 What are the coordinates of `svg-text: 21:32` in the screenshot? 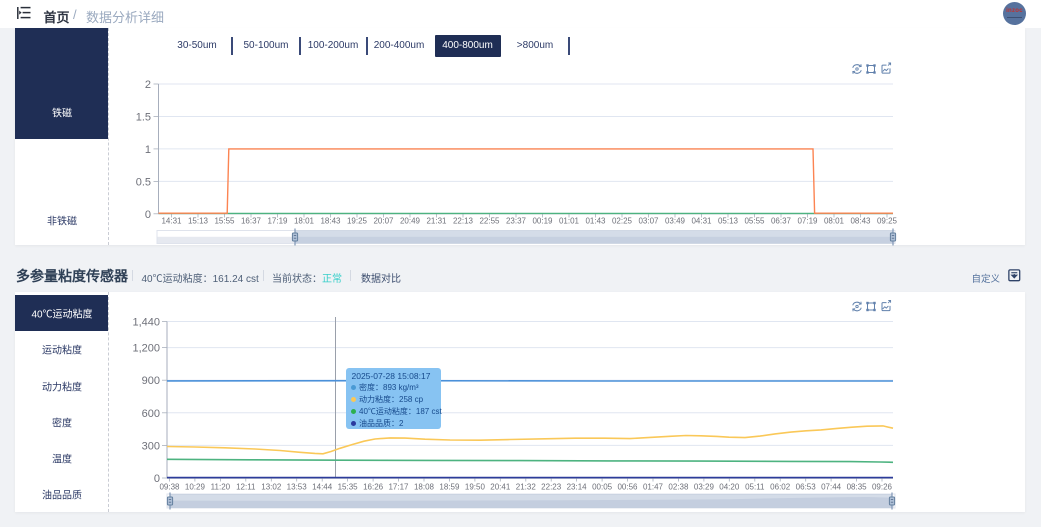 It's located at (526, 487).